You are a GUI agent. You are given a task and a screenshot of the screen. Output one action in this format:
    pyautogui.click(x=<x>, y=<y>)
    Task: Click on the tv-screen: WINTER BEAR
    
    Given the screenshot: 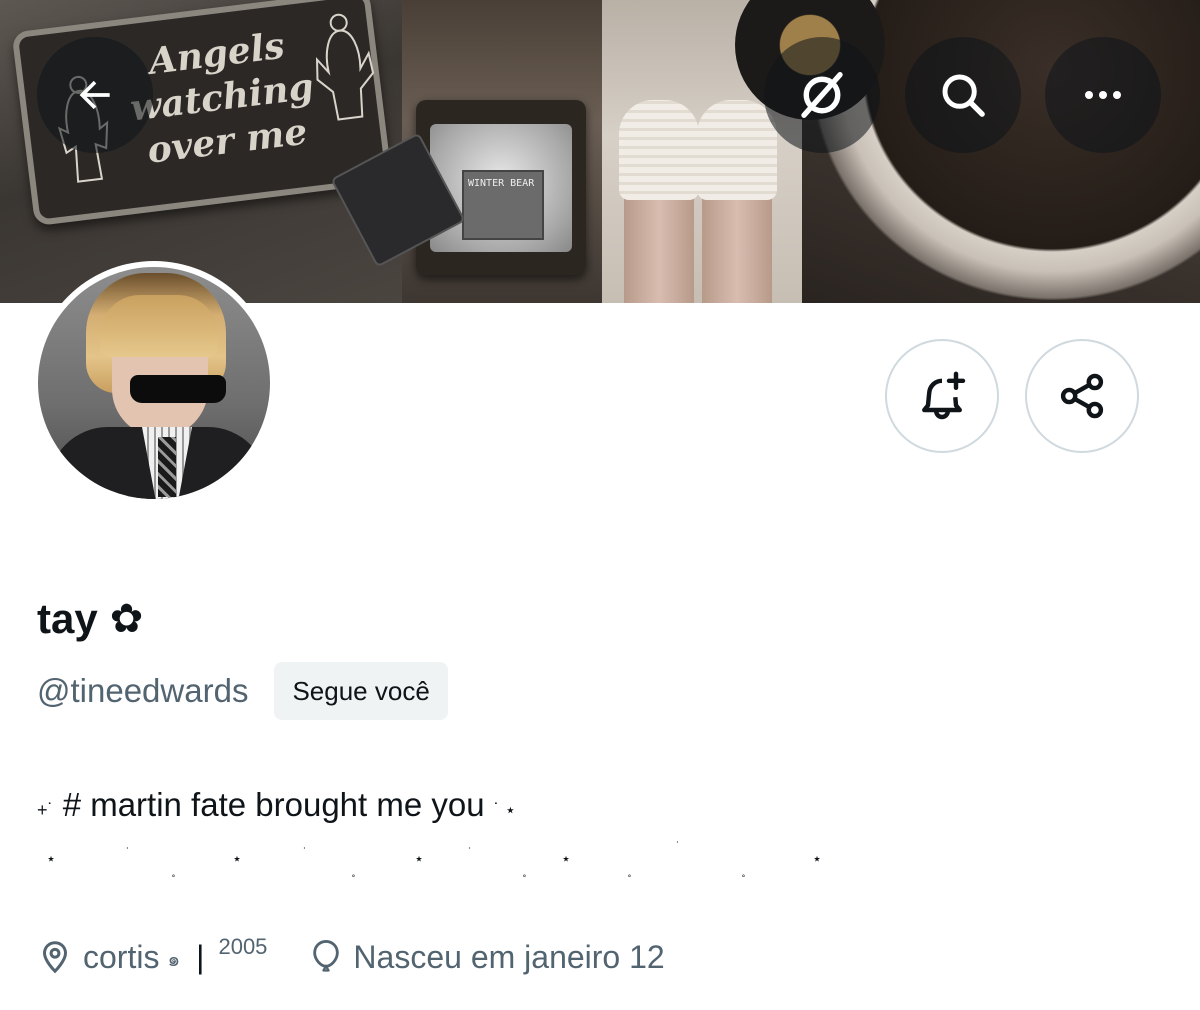 What is the action you would take?
    pyautogui.click(x=501, y=188)
    